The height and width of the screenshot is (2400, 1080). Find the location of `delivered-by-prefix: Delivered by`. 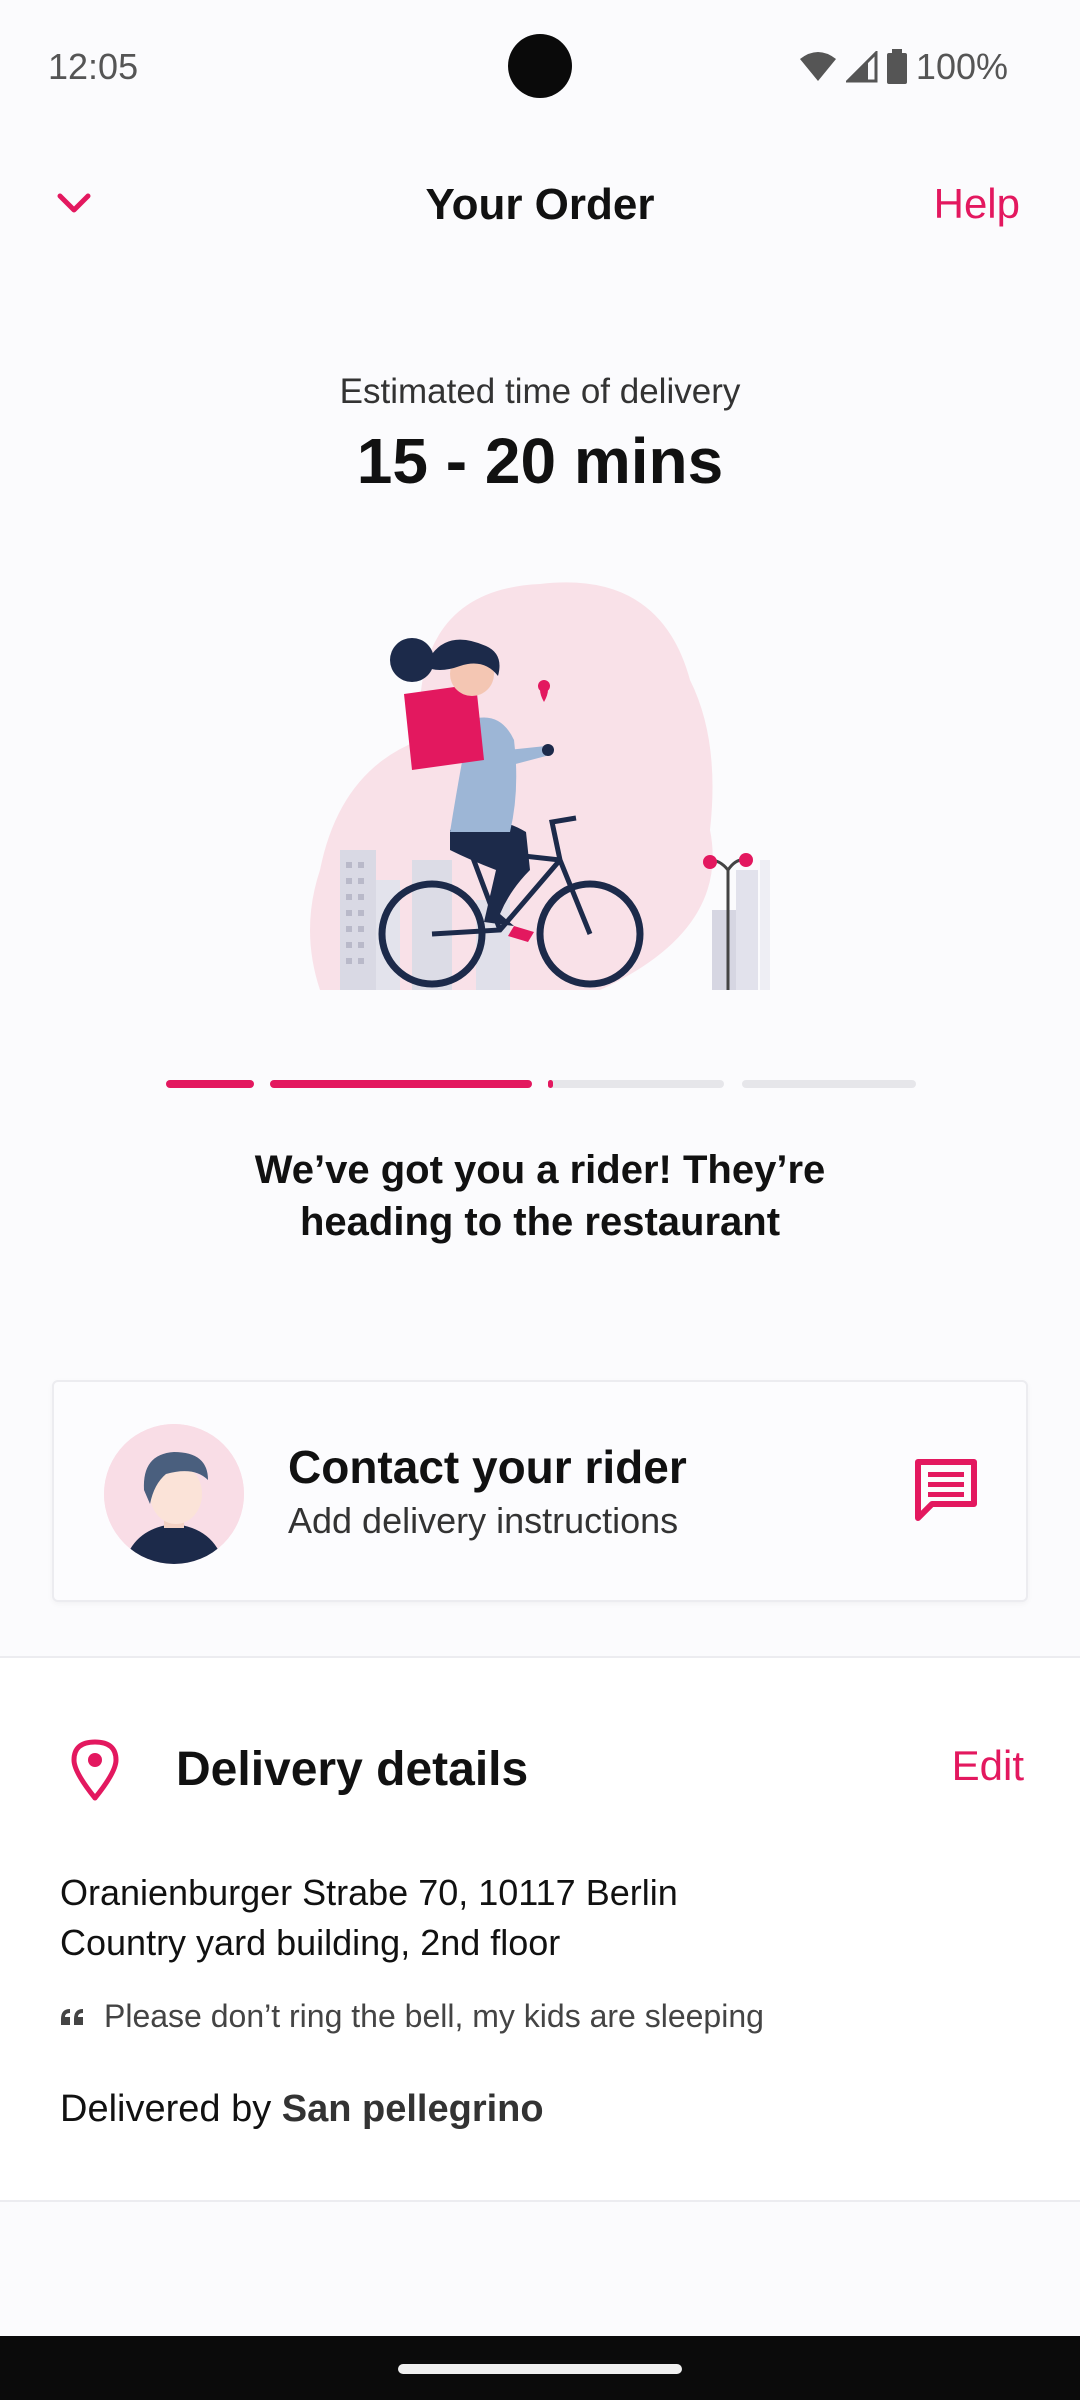

delivered-by-prefix: Delivered by is located at coordinates (166, 2109).